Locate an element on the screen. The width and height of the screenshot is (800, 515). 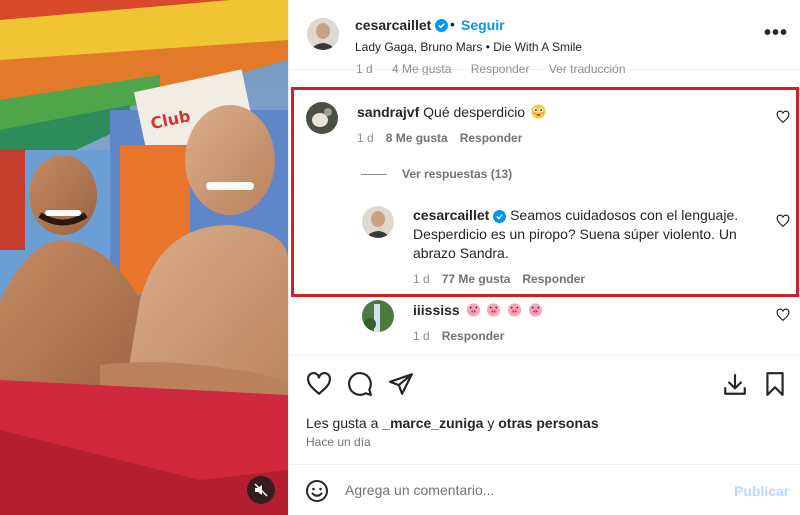
save-bookmark-icon is located at coordinates (775, 384).